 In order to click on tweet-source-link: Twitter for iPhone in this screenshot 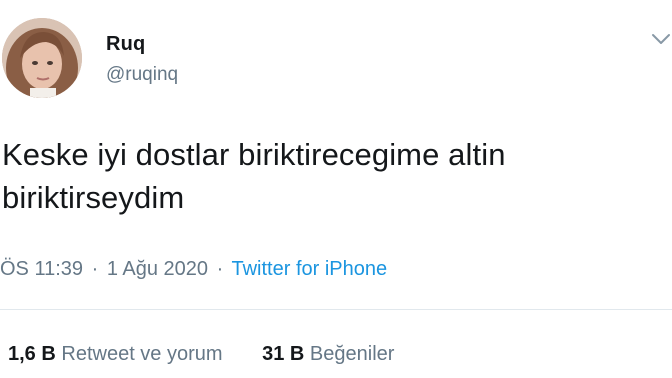, I will do `click(309, 269)`.